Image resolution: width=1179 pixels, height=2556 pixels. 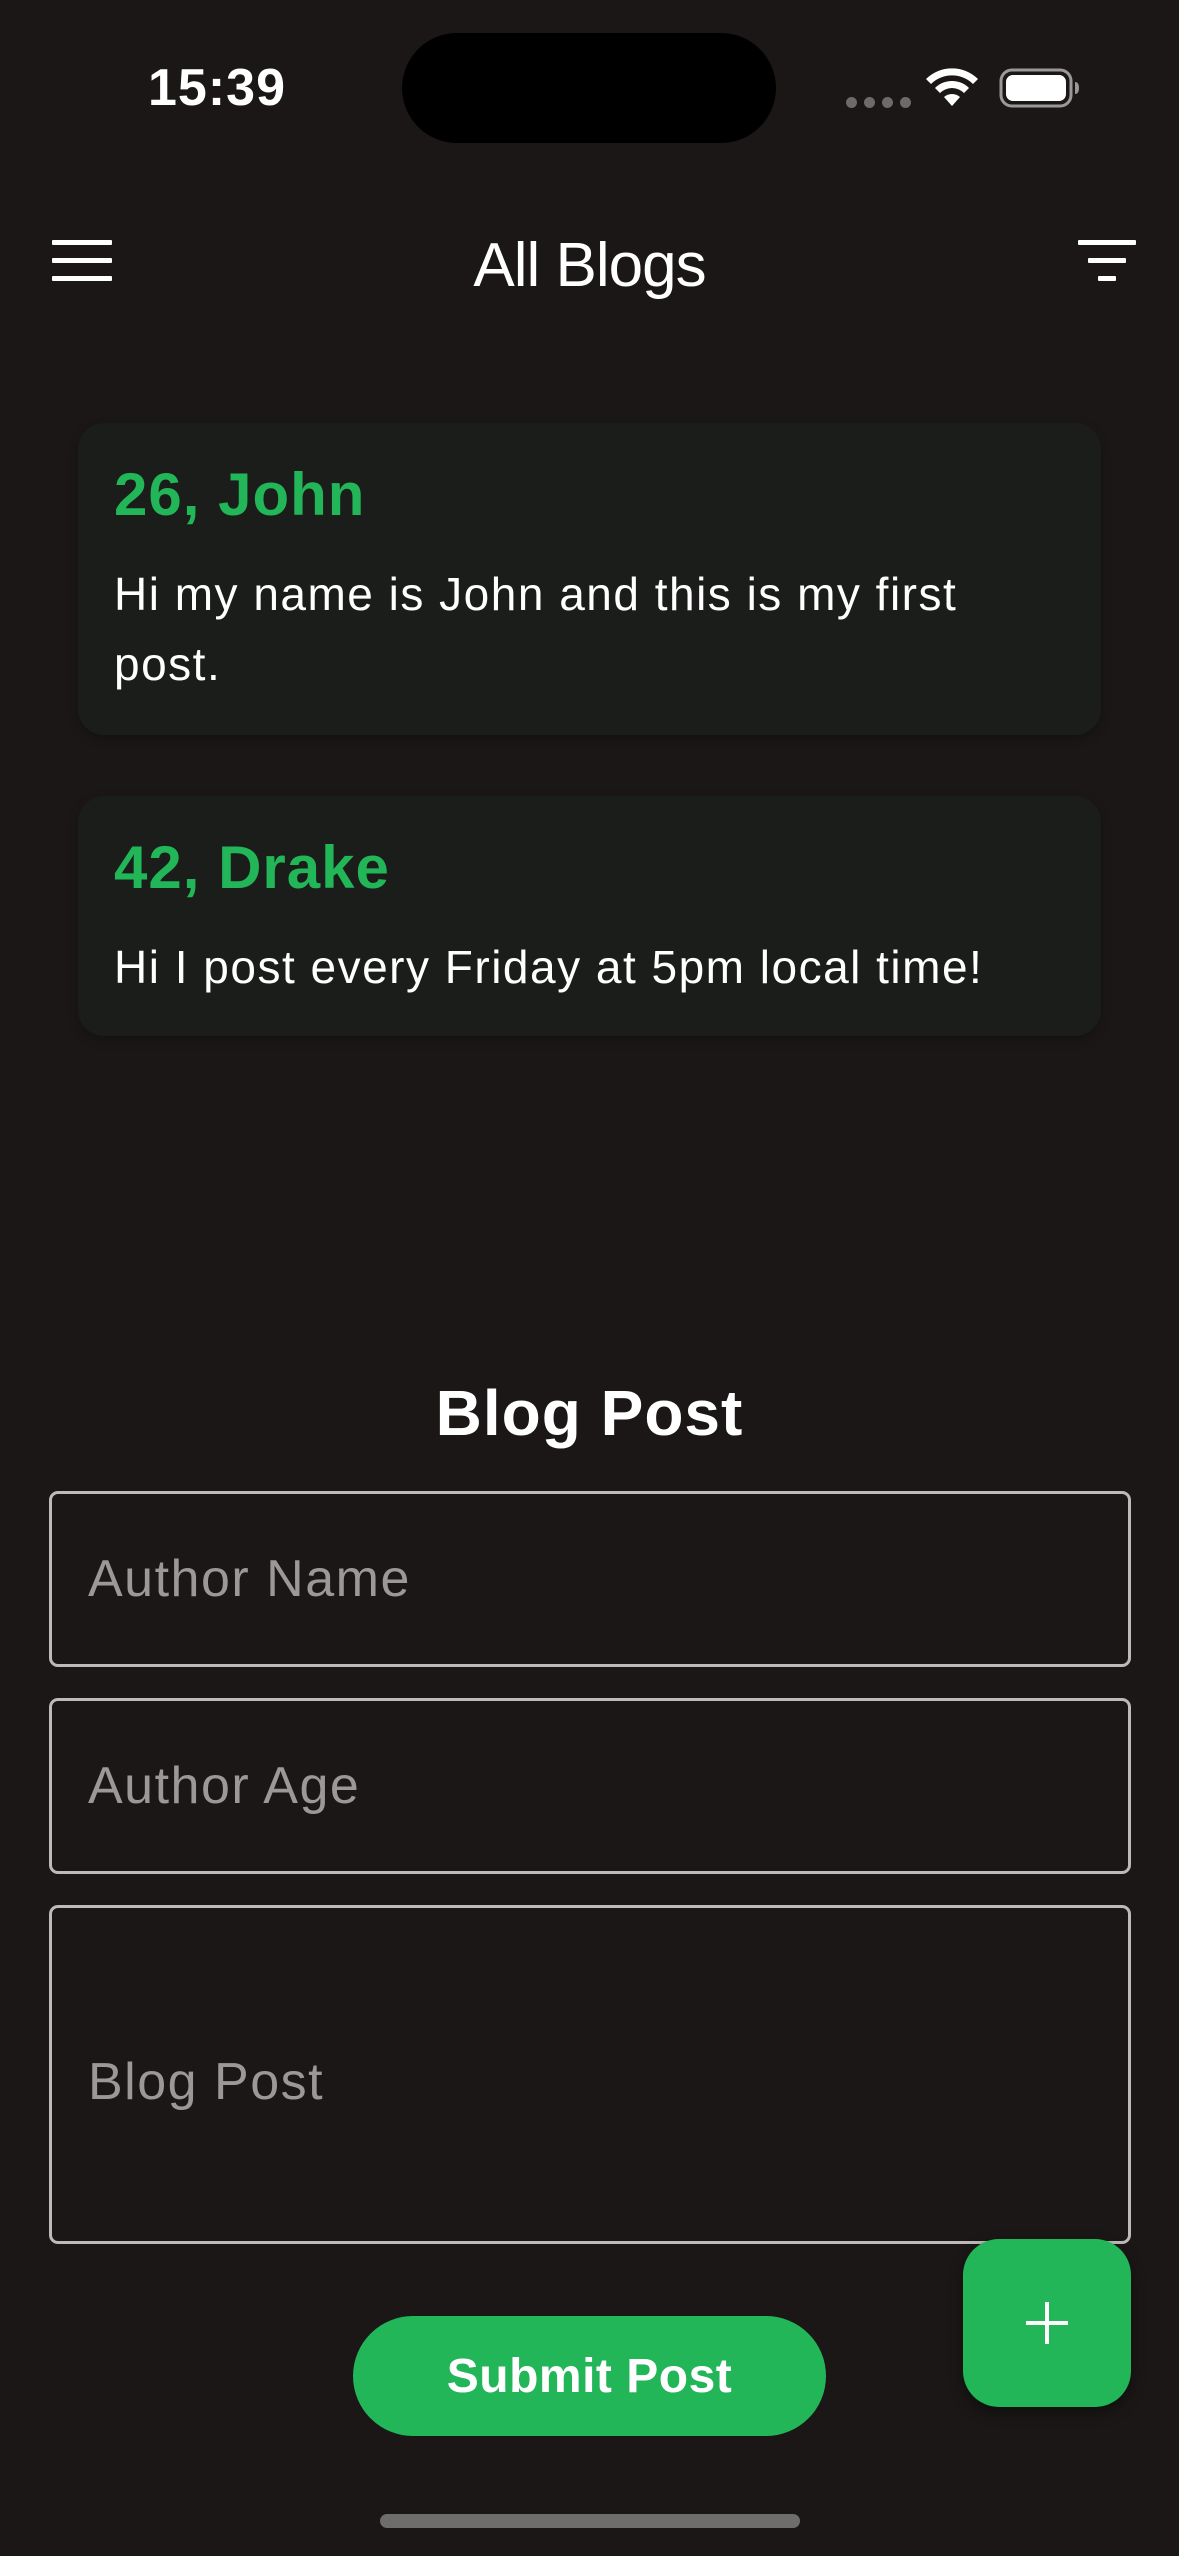 I want to click on author-age-field-container, so click(x=590, y=1786).